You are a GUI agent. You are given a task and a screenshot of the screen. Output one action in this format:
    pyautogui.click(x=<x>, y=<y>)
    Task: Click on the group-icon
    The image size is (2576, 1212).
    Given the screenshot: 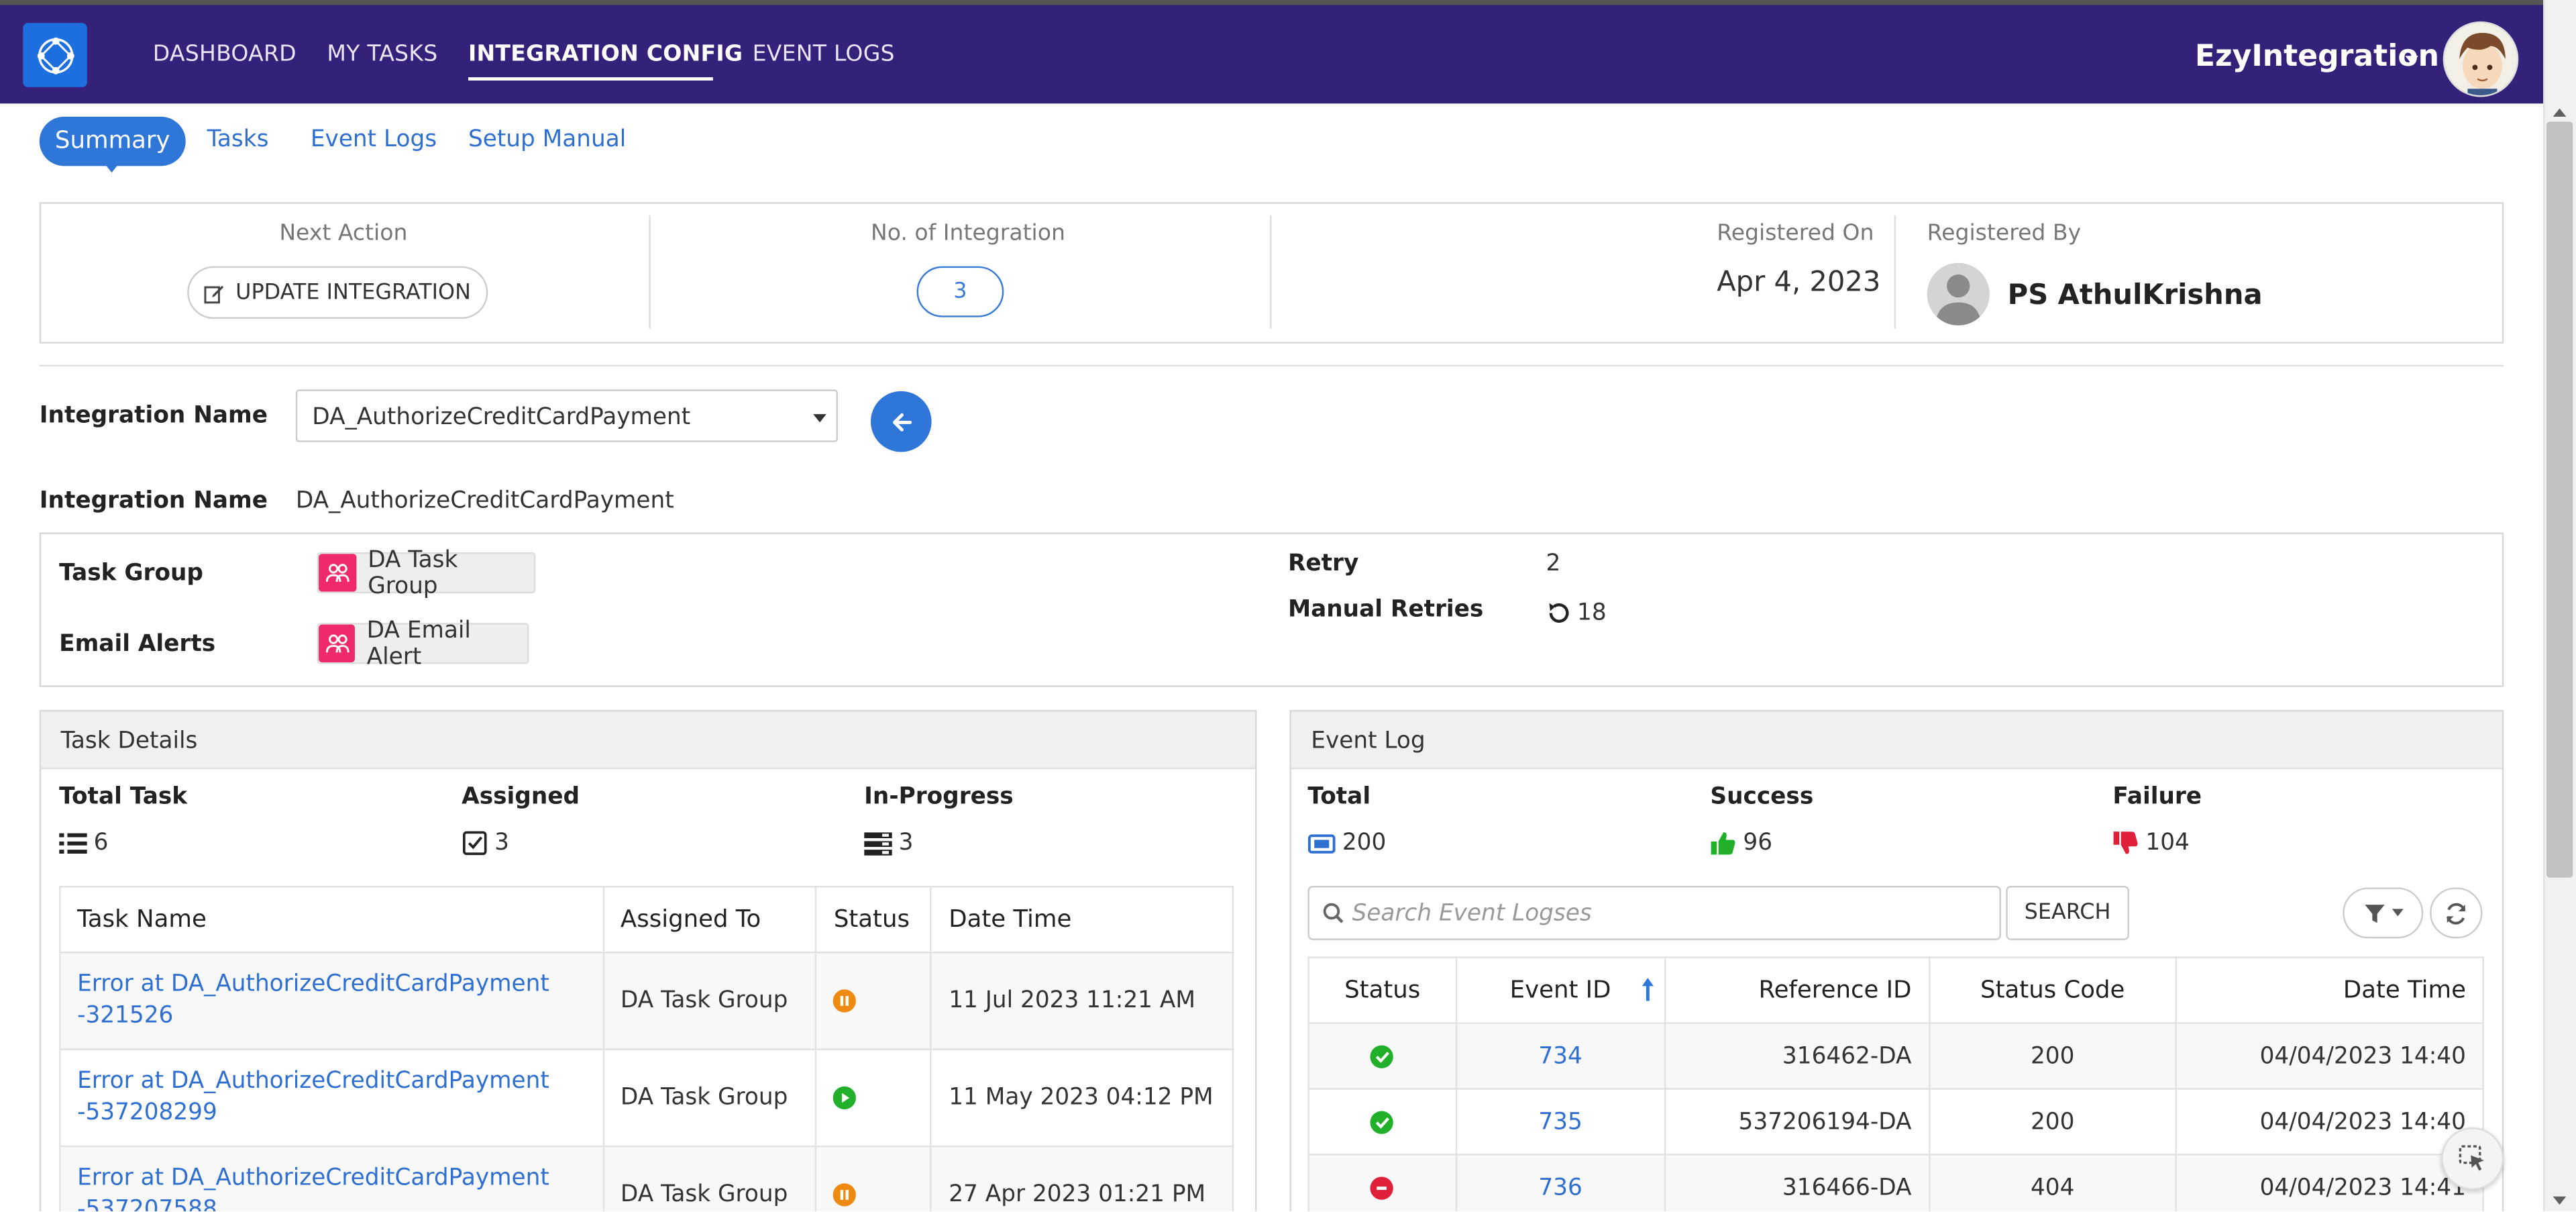 What is the action you would take?
    pyautogui.click(x=338, y=573)
    